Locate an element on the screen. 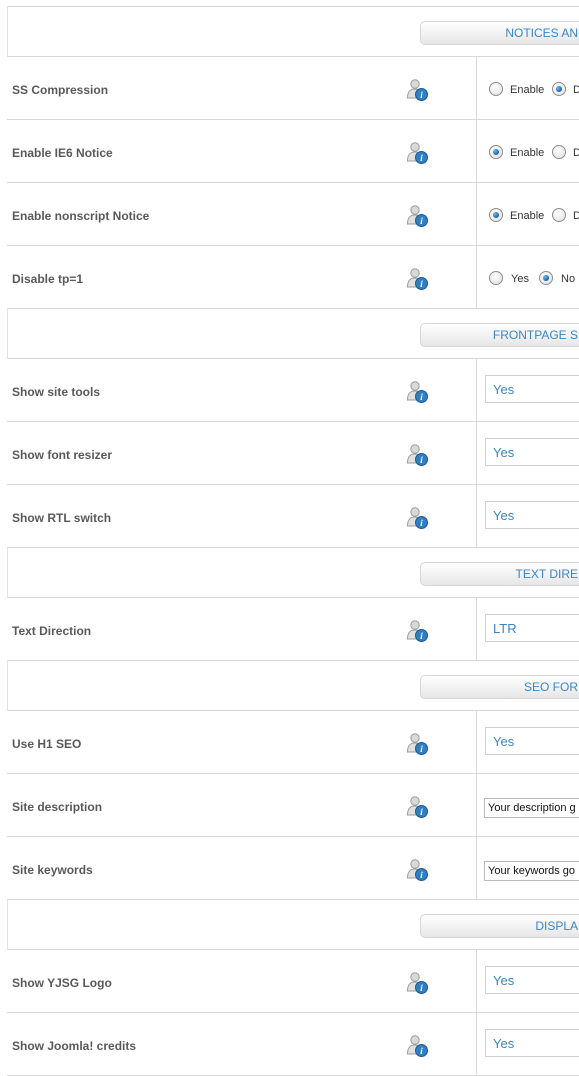 The image size is (579, 1076). section-title: TEXT DIRE is located at coordinates (546, 574).